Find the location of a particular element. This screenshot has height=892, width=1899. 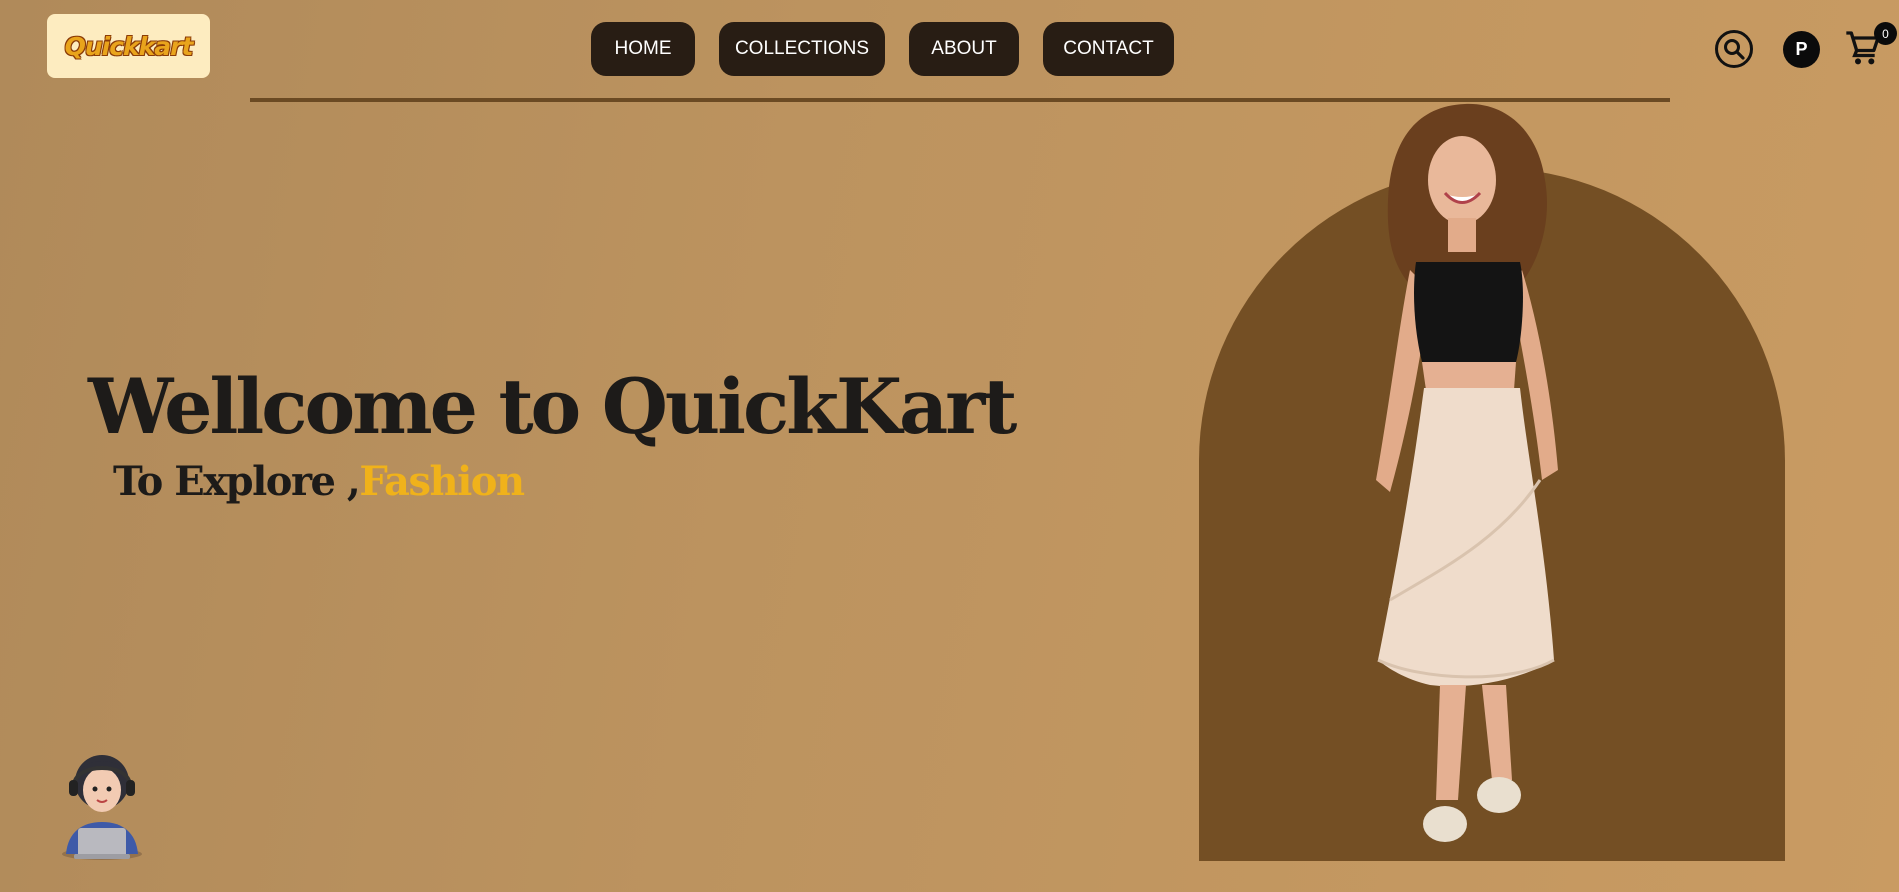

search-icon is located at coordinates (1734, 49).